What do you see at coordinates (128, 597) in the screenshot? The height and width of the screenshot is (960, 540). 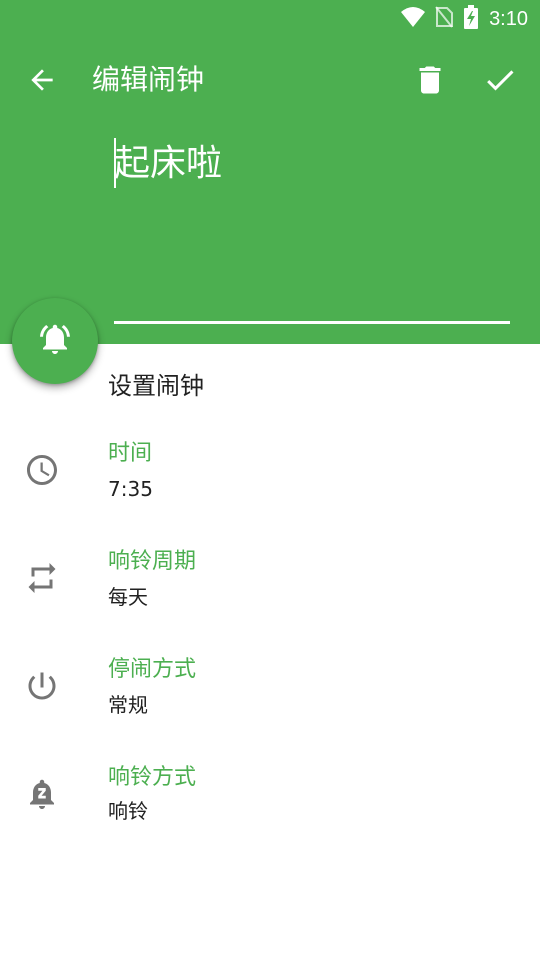 I see `setting-value: 每天` at bounding box center [128, 597].